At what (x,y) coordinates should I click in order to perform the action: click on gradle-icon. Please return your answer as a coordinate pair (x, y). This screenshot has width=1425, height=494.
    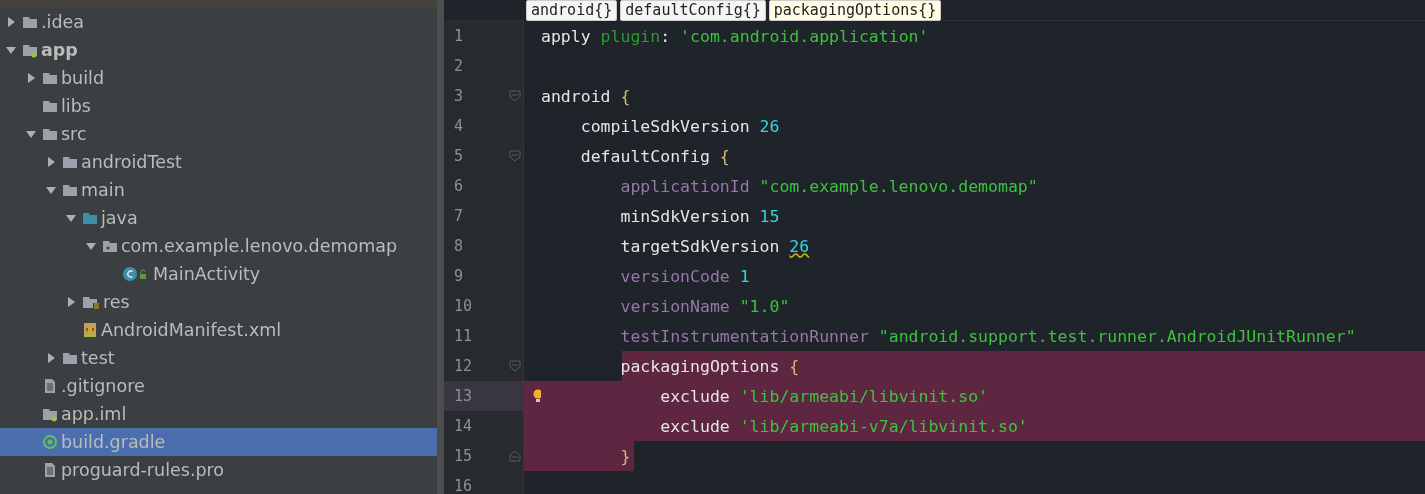
    Looking at the image, I should click on (50, 442).